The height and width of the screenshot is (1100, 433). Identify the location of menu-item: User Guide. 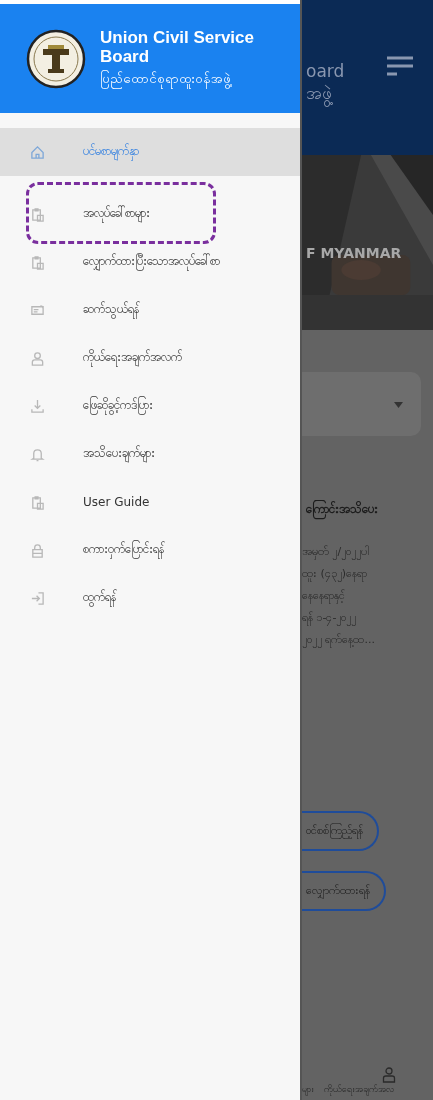
(150, 502).